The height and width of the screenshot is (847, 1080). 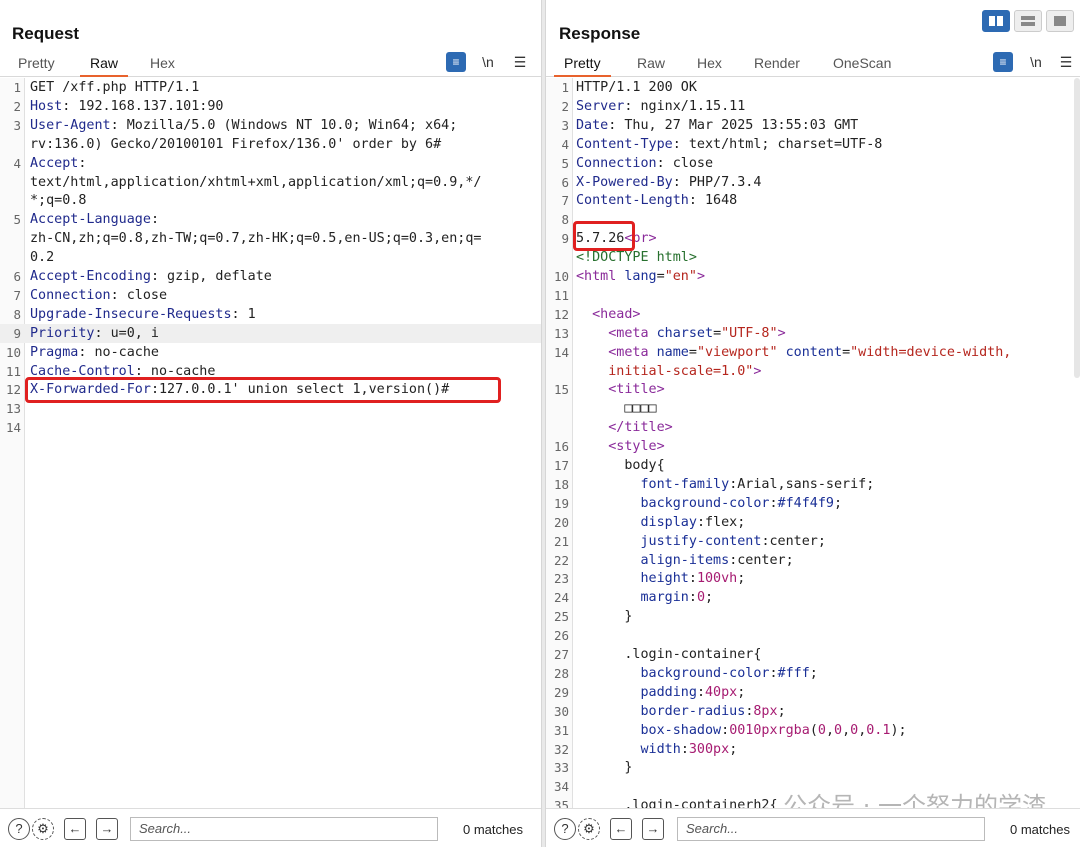 What do you see at coordinates (813, 371) in the screenshot?
I see `code-line: initial-scale=1.0">` at bounding box center [813, 371].